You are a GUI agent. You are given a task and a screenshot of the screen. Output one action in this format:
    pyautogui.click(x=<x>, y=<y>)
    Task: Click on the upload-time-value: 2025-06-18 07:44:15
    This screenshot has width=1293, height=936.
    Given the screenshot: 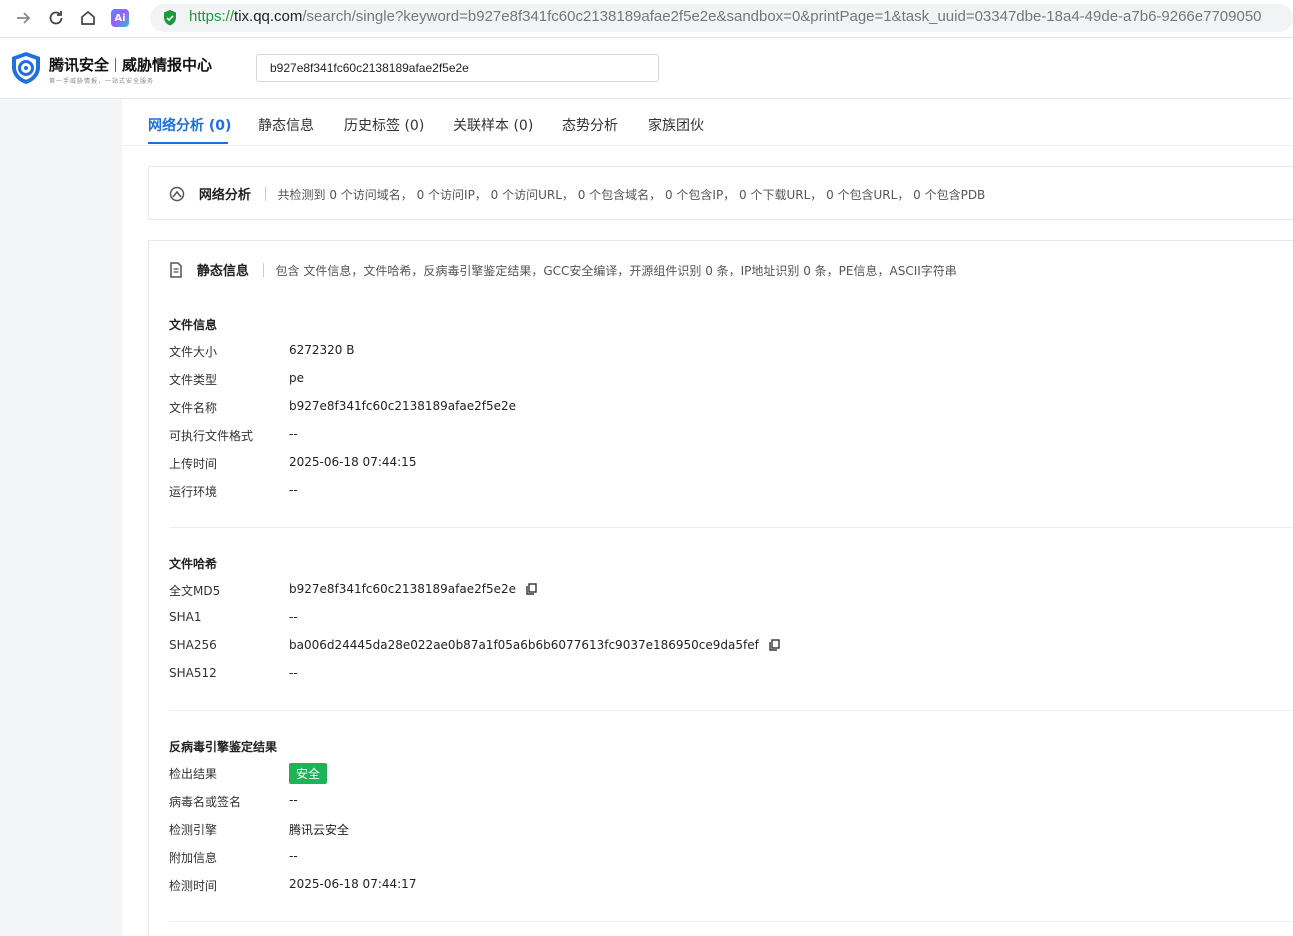 What is the action you would take?
    pyautogui.click(x=353, y=462)
    